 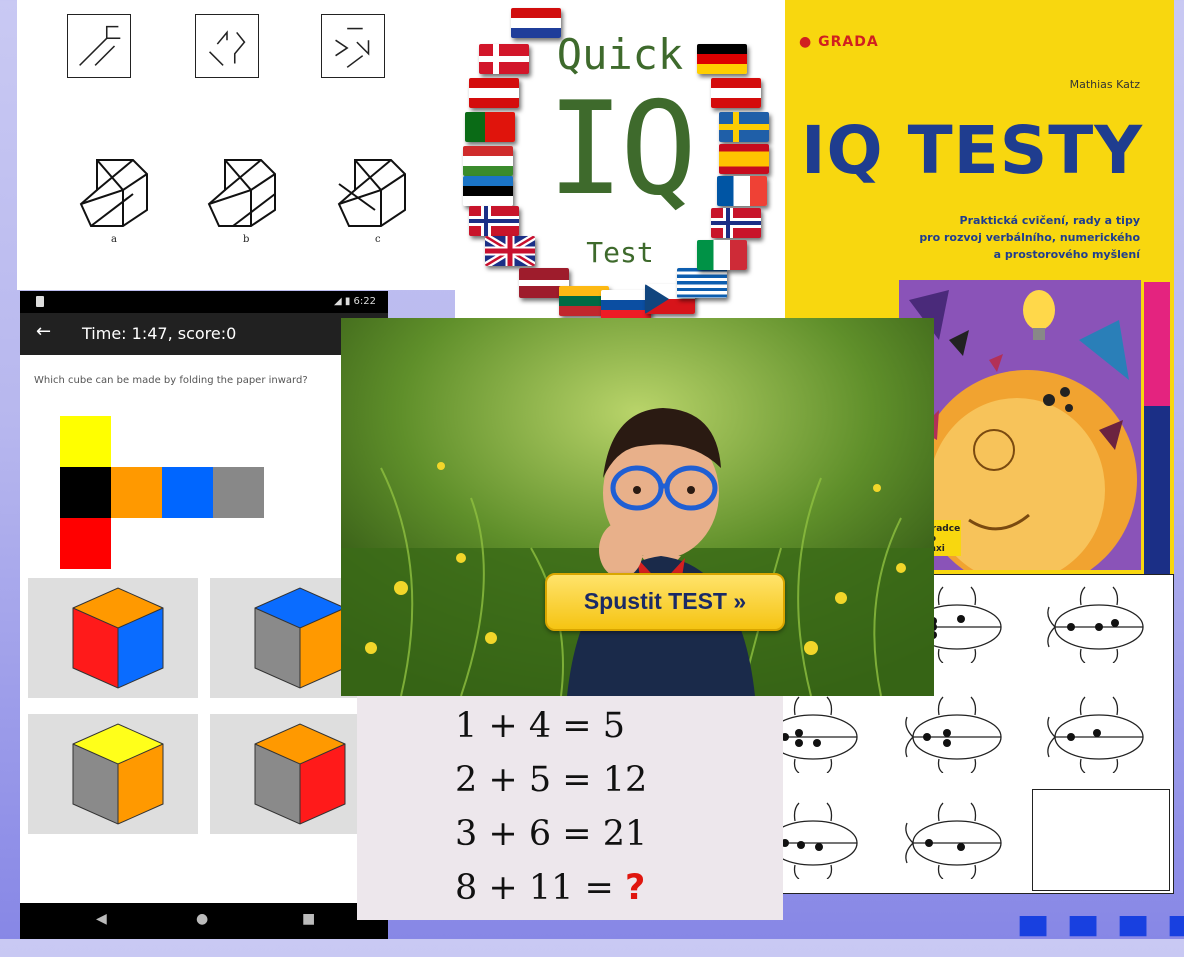 What do you see at coordinates (1157, 344) in the screenshot?
I see `cover-pink-stripe` at bounding box center [1157, 344].